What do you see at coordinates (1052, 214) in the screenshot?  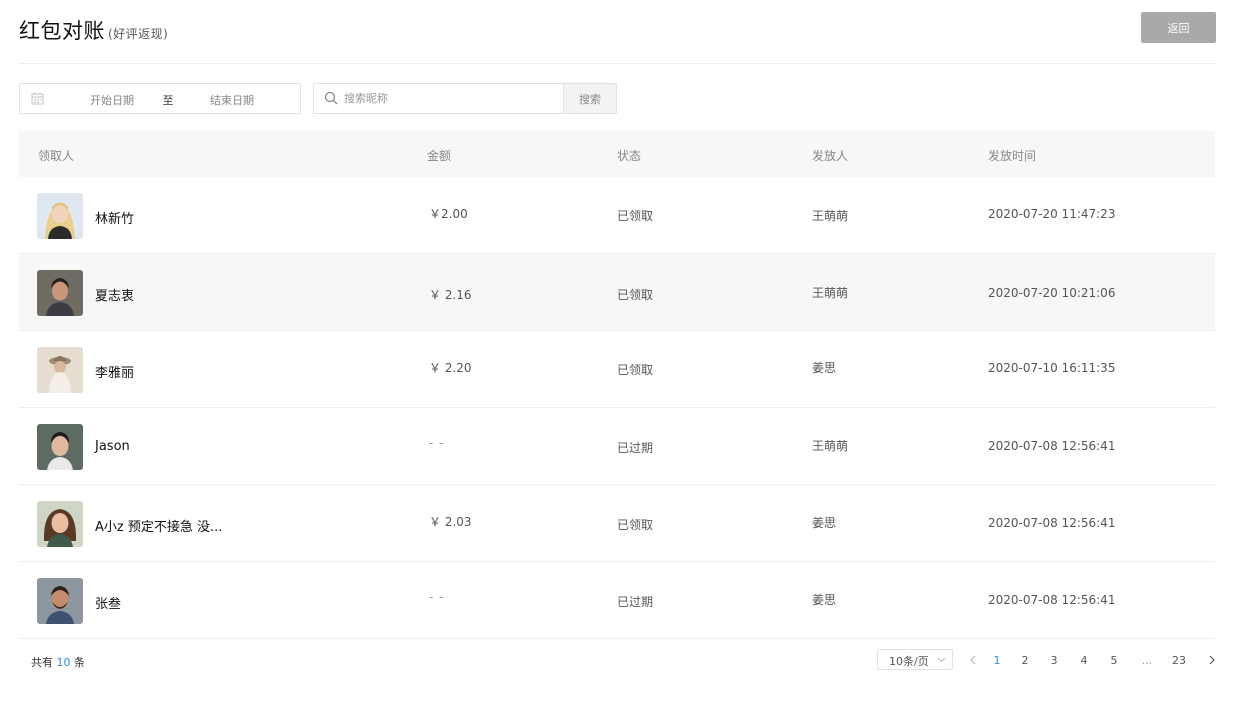 I see `time-cell: 2020-07-20 11:47:23` at bounding box center [1052, 214].